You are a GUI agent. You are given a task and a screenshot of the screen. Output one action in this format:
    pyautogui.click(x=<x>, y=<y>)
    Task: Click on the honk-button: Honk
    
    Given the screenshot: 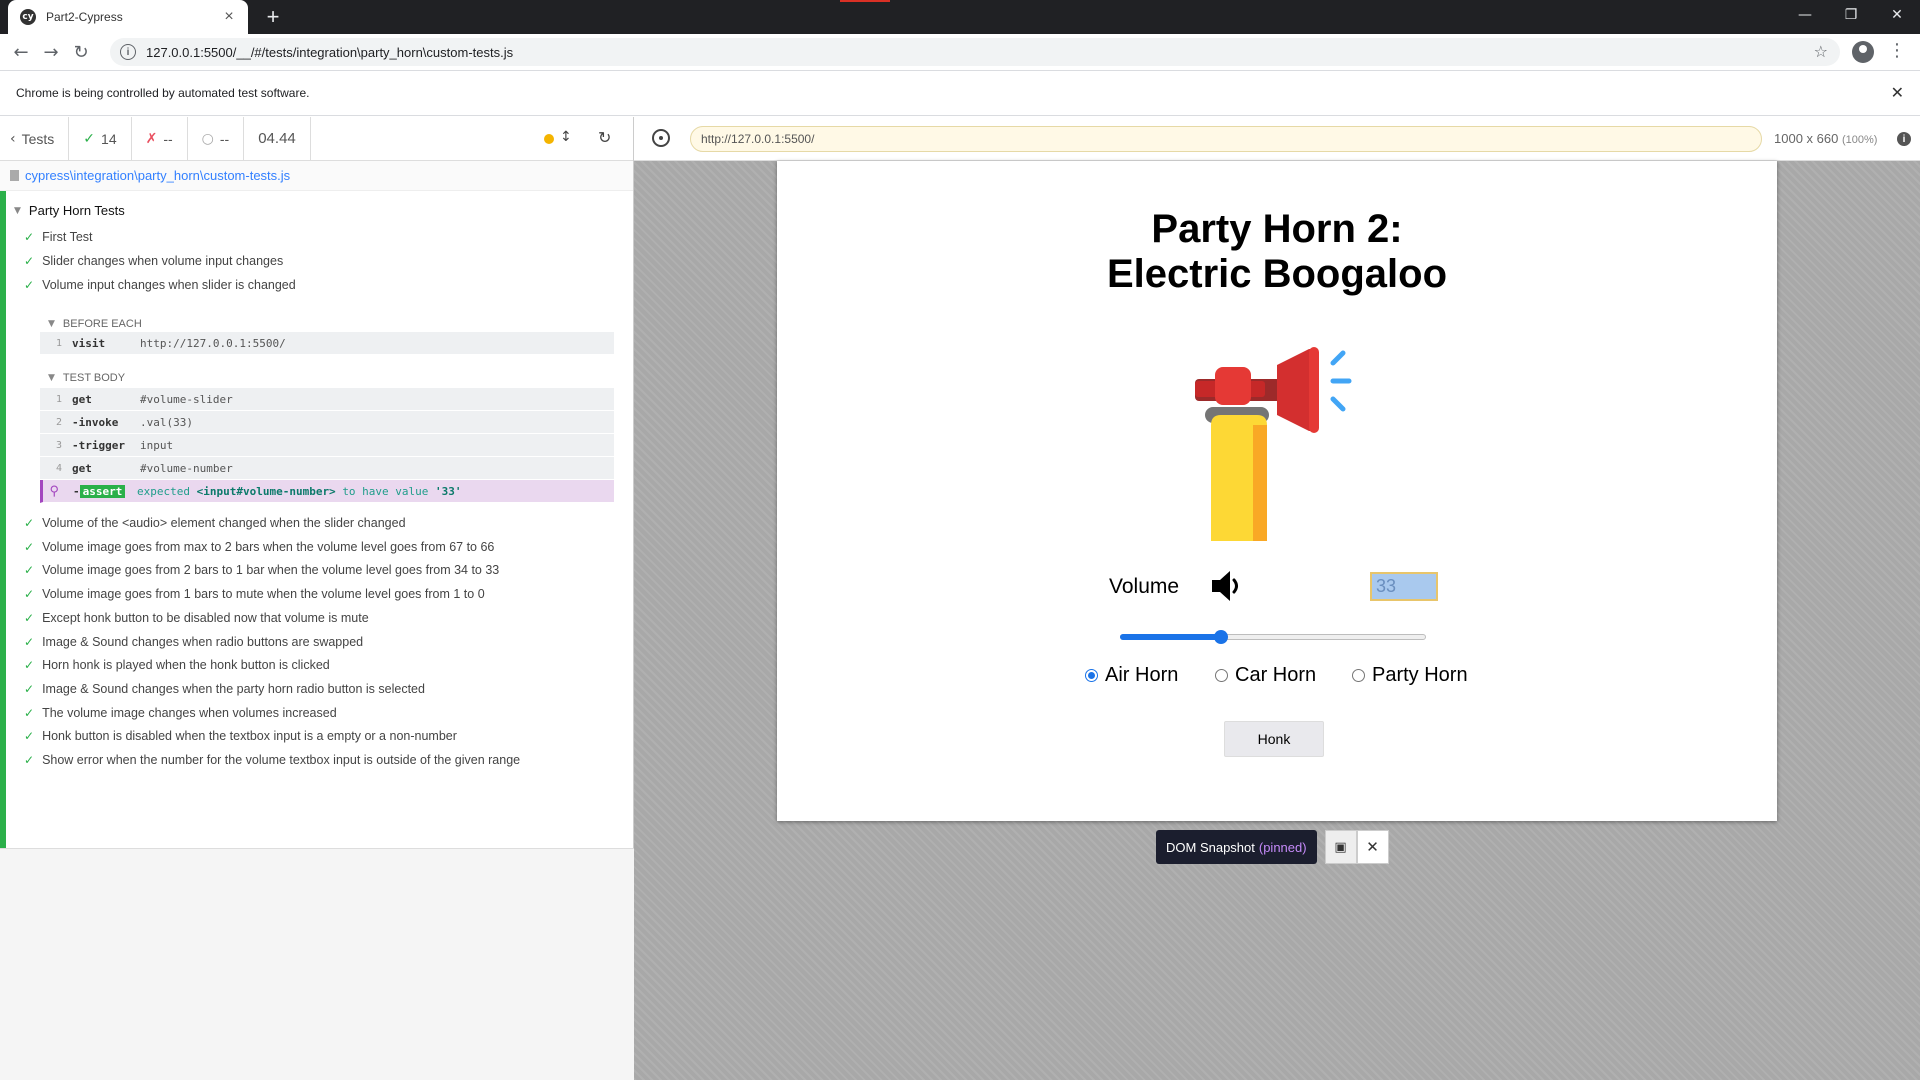 What is the action you would take?
    pyautogui.click(x=1274, y=739)
    